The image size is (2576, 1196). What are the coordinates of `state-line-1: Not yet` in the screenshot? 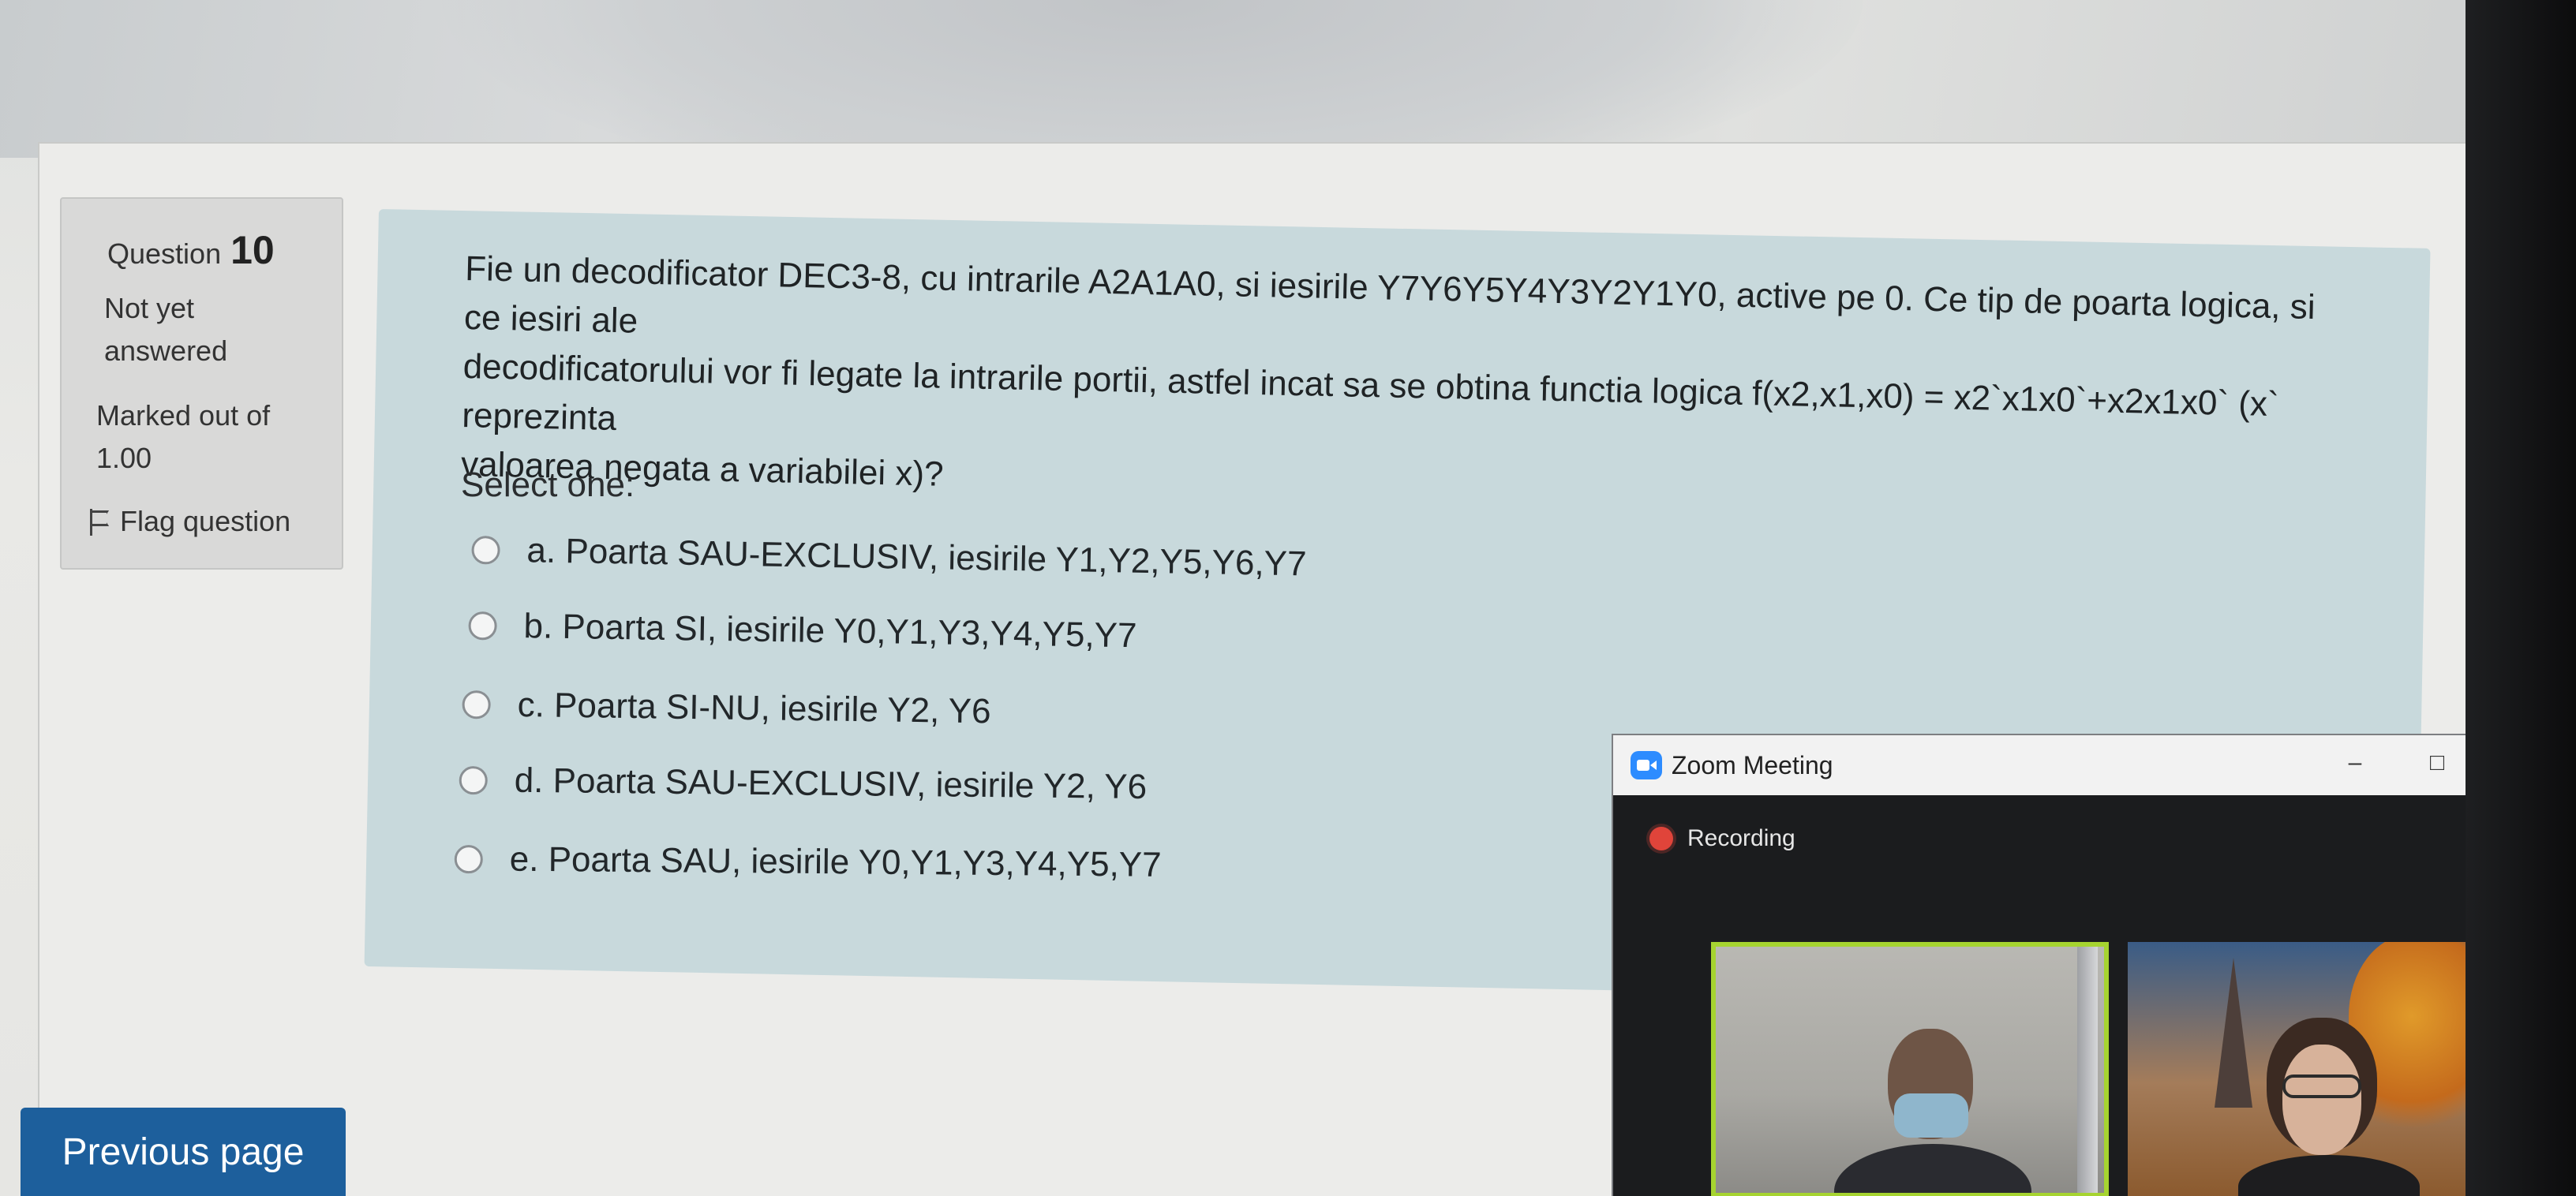 It's located at (149, 308).